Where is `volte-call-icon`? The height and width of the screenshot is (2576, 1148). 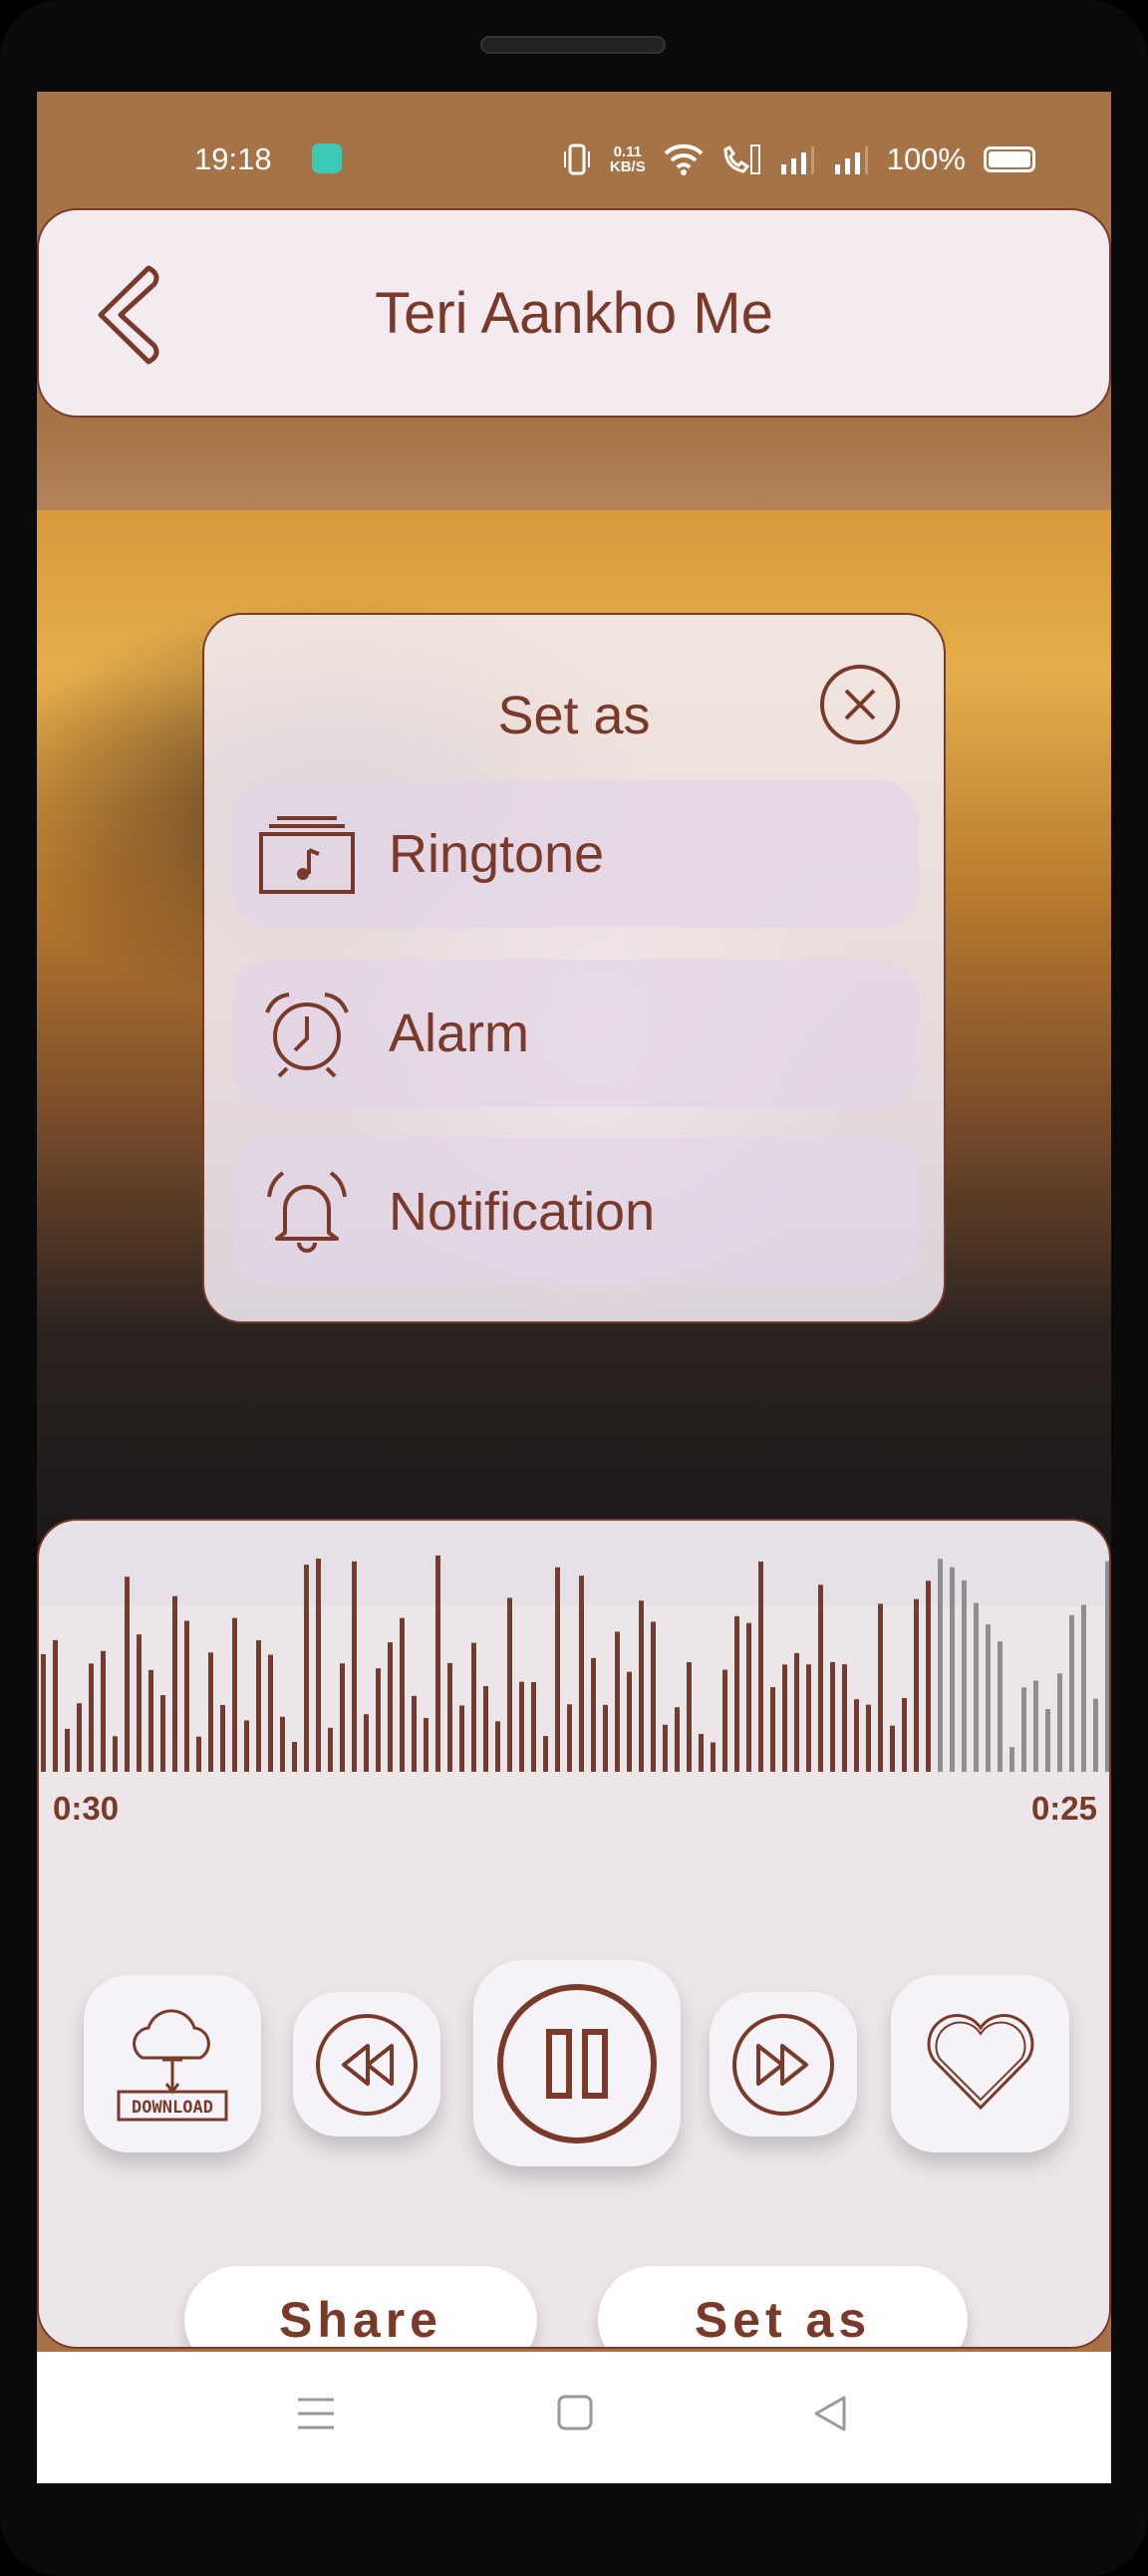 volte-call-icon is located at coordinates (741, 159).